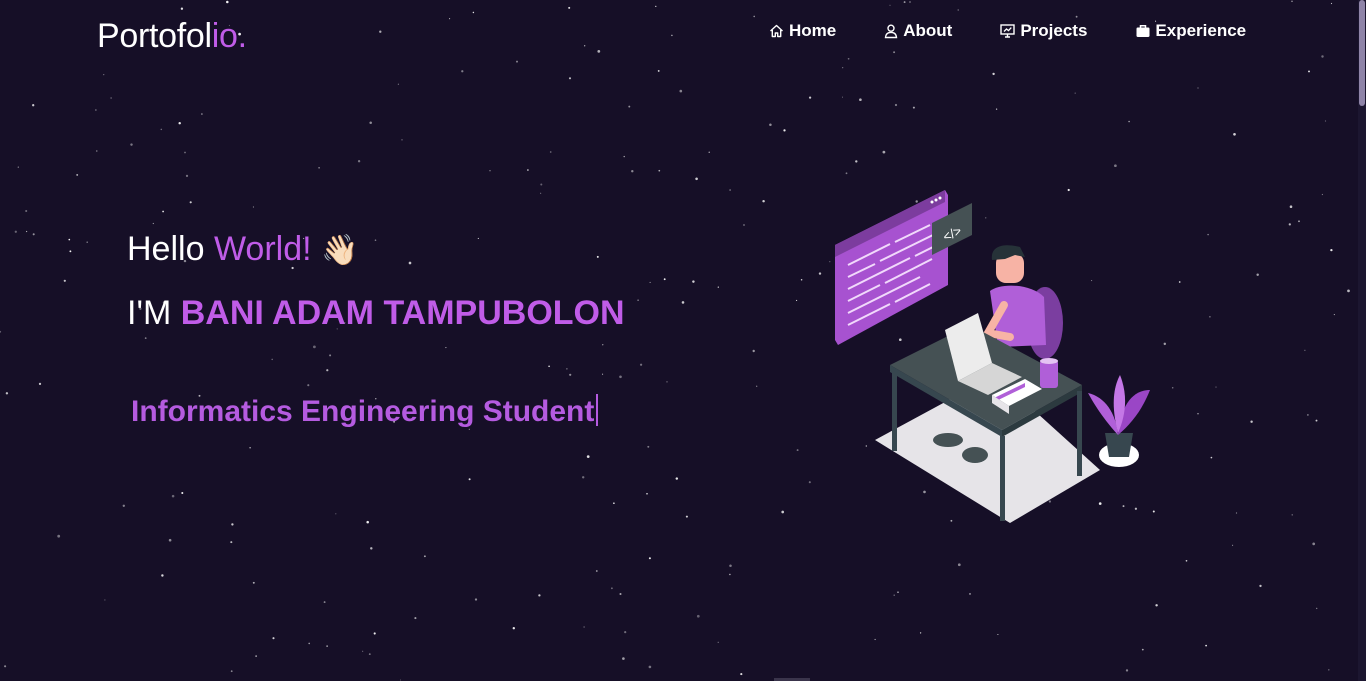  I want to click on hero-intro: I'M BANI ADAM TAMPUBOLON, so click(376, 313).